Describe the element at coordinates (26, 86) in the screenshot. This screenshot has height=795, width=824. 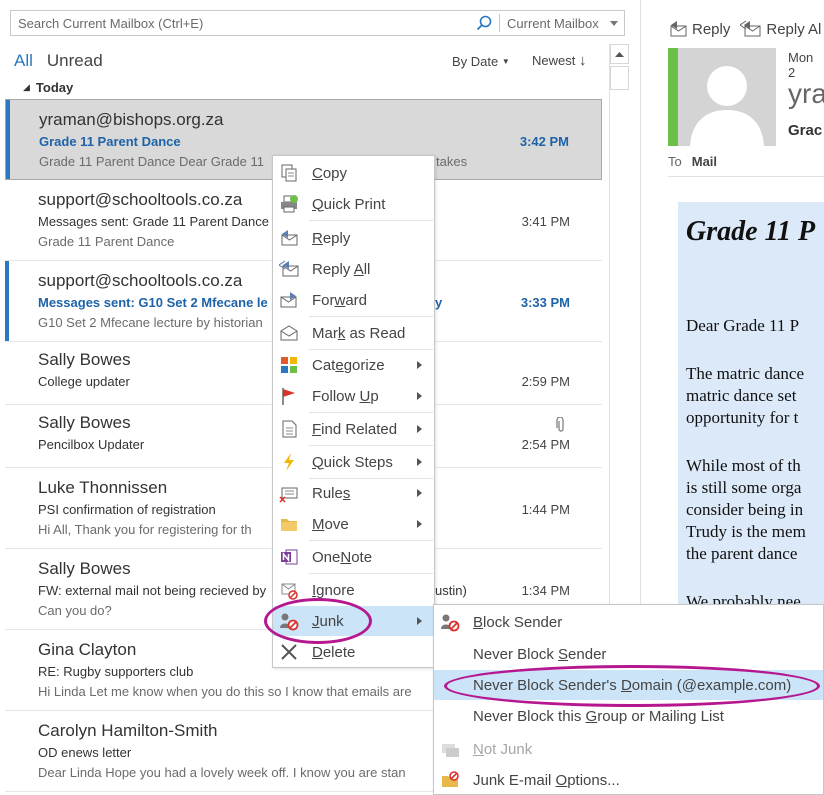
I see `collapse-triangle-icon: ◢` at that location.